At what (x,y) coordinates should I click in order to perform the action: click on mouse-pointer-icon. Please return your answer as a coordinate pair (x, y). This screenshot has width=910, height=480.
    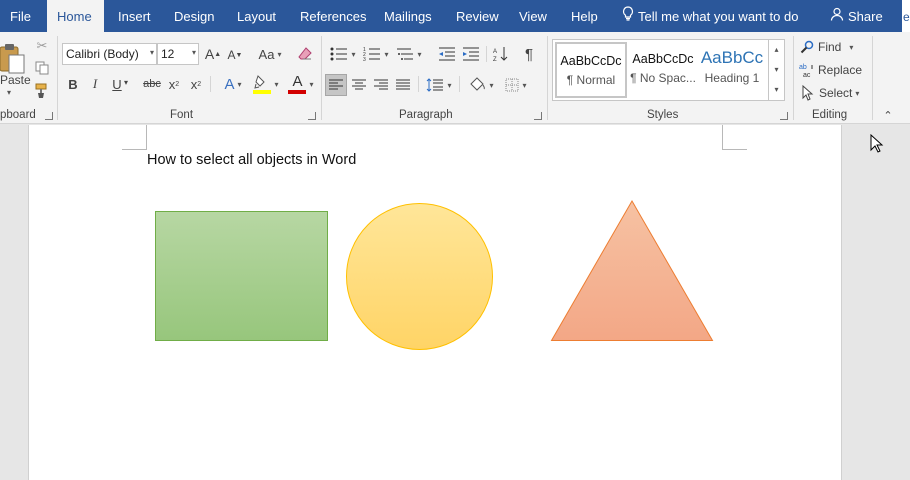
    Looking at the image, I should click on (877, 143).